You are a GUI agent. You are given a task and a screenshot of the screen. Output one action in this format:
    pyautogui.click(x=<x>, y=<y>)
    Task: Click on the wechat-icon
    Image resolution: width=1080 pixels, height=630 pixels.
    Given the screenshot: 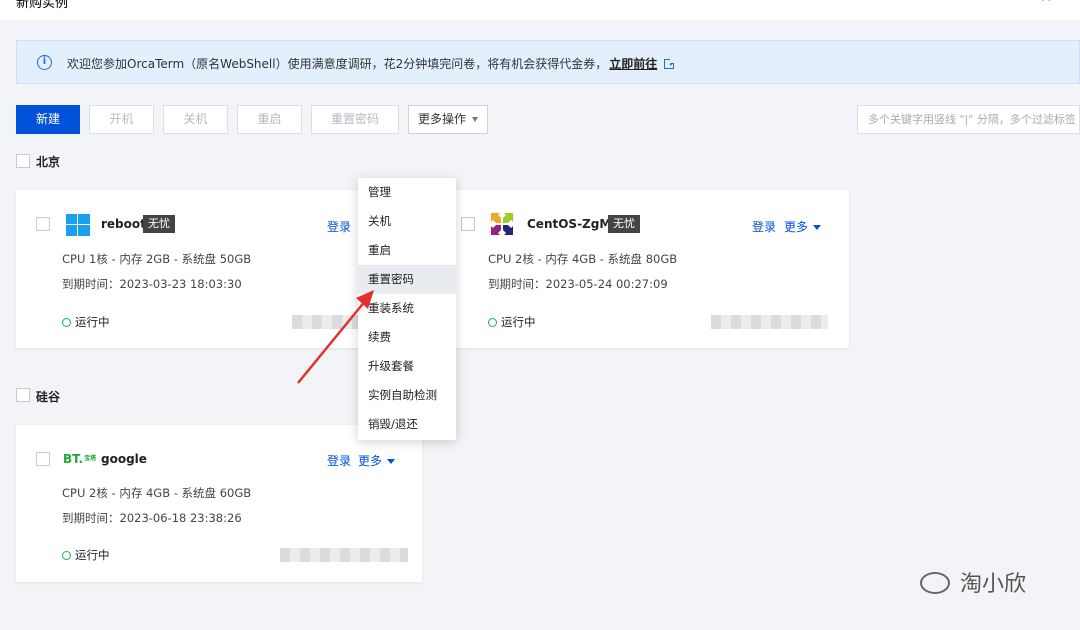 What is the action you would take?
    pyautogui.click(x=935, y=583)
    